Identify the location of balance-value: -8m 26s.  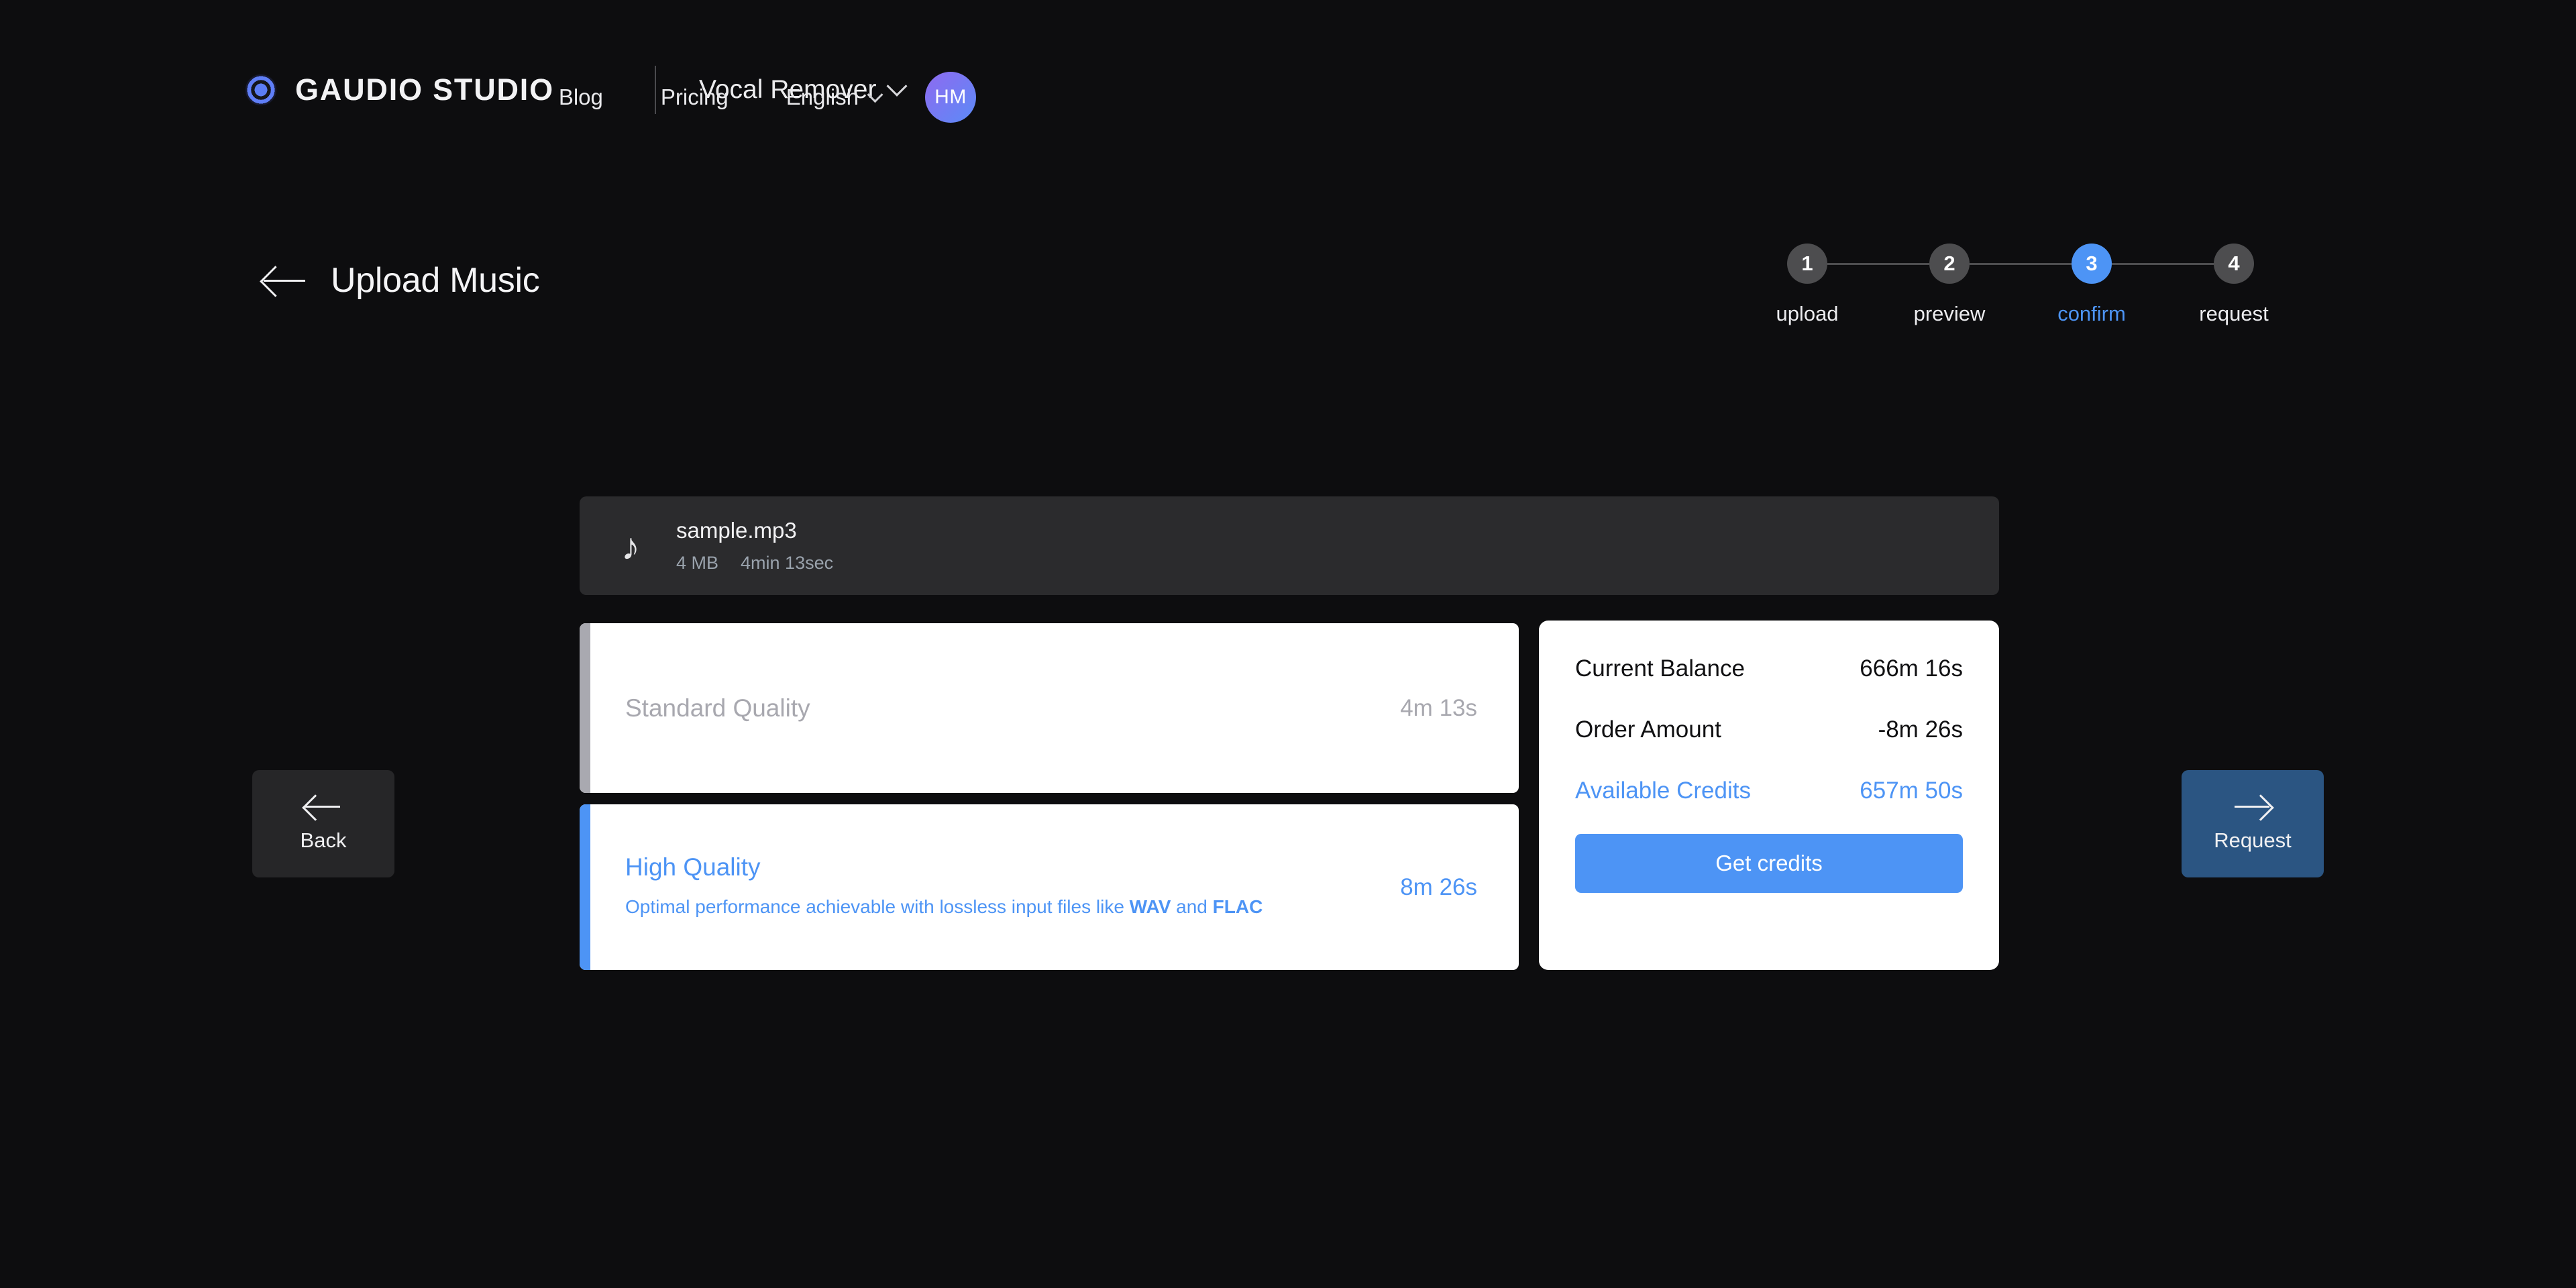
(1920, 729).